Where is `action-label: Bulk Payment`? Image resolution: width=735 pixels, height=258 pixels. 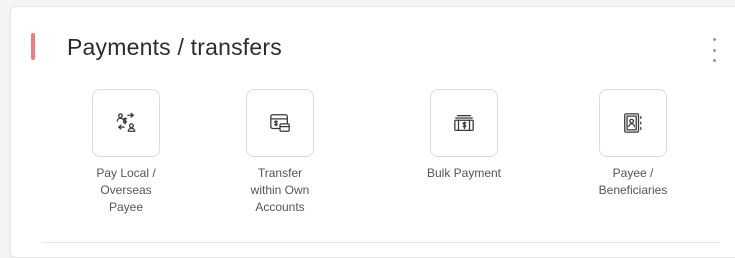 action-label: Bulk Payment is located at coordinates (464, 173).